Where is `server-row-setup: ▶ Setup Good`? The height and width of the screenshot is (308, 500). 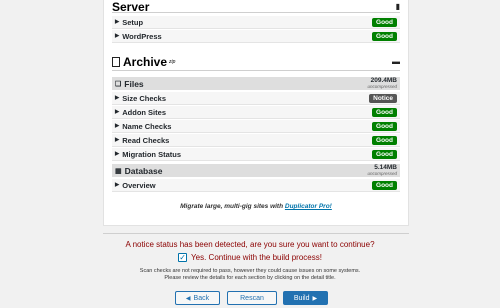
server-row-setup: ▶ Setup Good is located at coordinates (256, 22).